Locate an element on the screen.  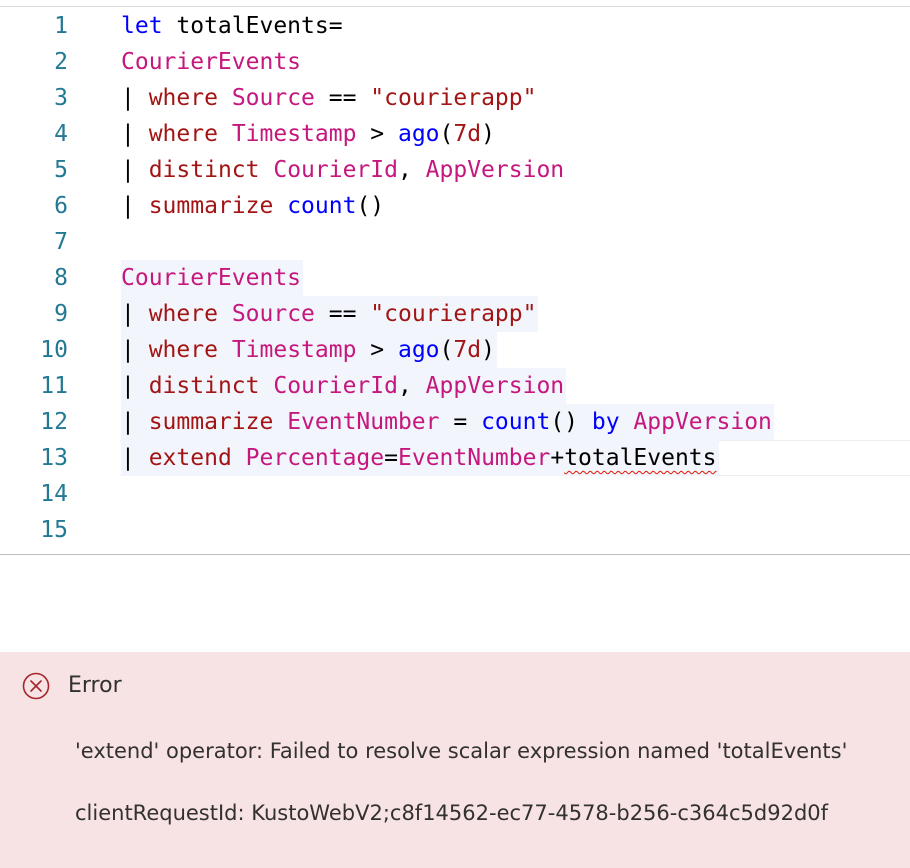
code-token: let is located at coordinates (142, 26).